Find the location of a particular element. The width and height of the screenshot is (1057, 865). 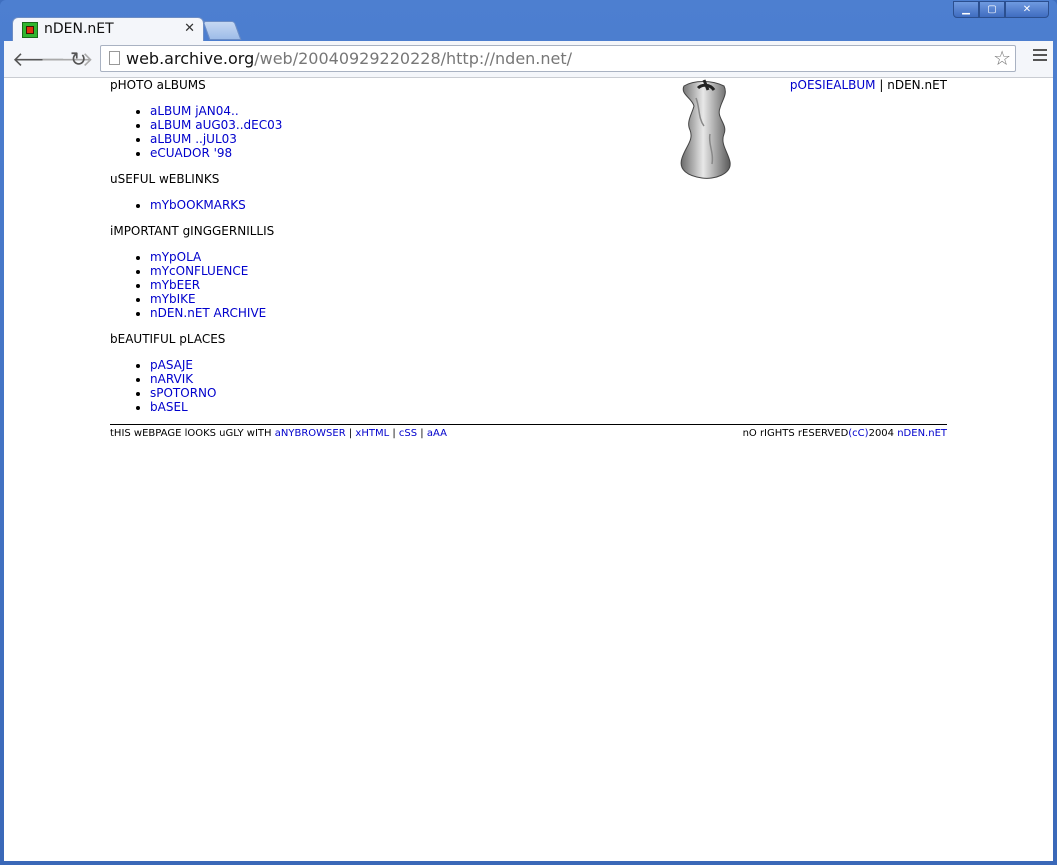

tab-close-icon: ✕ is located at coordinates (189, 28).